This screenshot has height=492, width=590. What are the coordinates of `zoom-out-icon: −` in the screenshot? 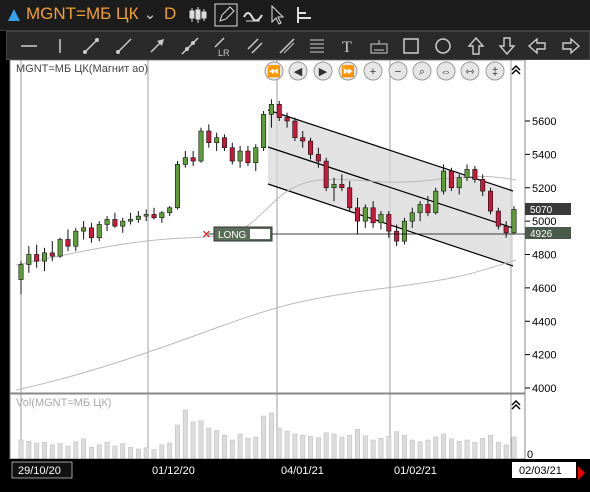 It's located at (398, 71).